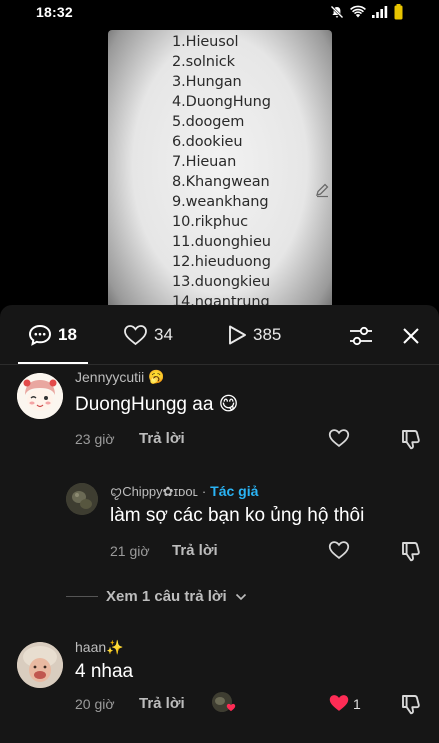 The height and width of the screenshot is (743, 439). I want to click on tab-likes: 34, so click(148, 335).